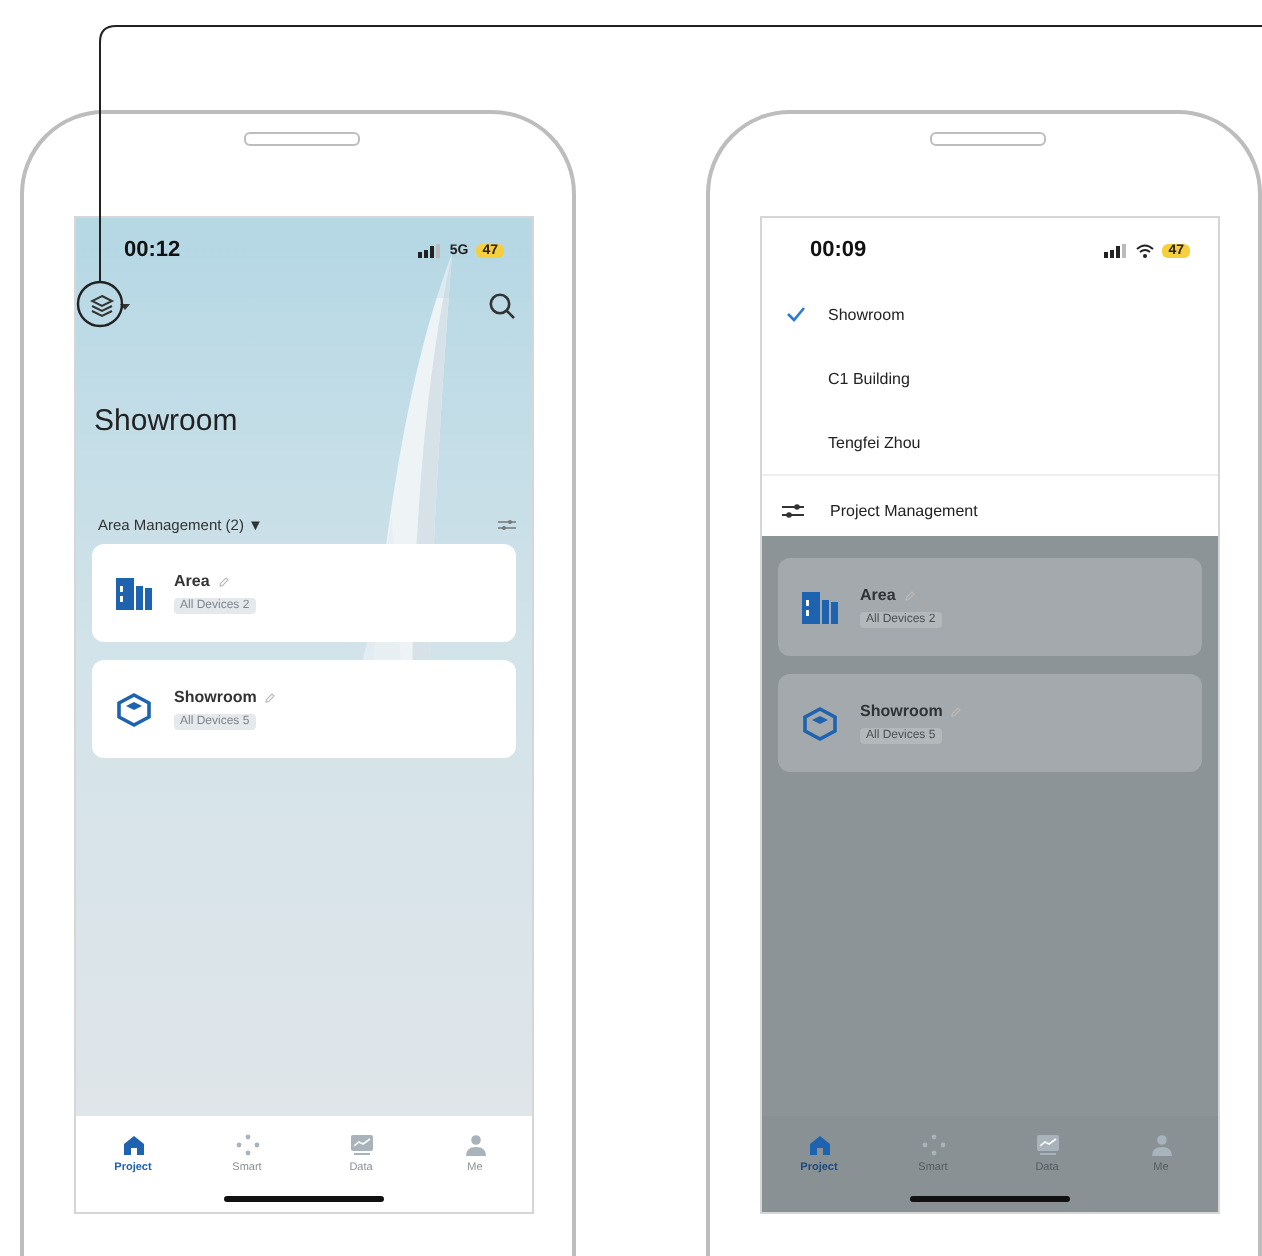 This screenshot has height=1256, width=1262. Describe the element at coordinates (838, 250) in the screenshot. I see `status-time: 00:09` at that location.